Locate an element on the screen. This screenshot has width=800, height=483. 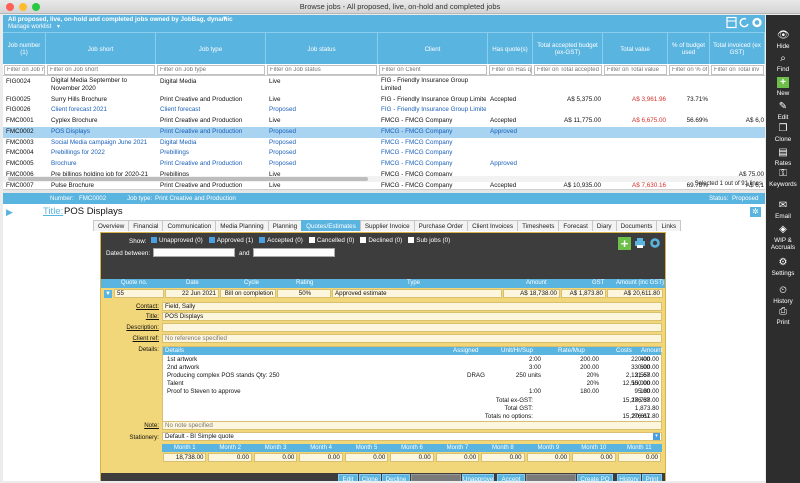
sidebar-print: ⎙ Print is located at coordinates (783, 316).